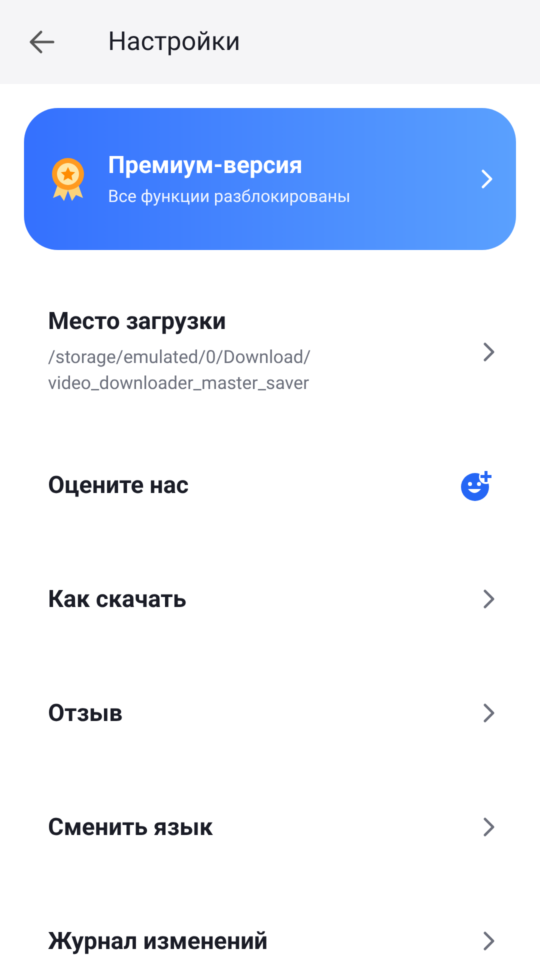 The width and height of the screenshot is (540, 960). Describe the element at coordinates (158, 941) in the screenshot. I see `item-title: Журнал изменений` at that location.